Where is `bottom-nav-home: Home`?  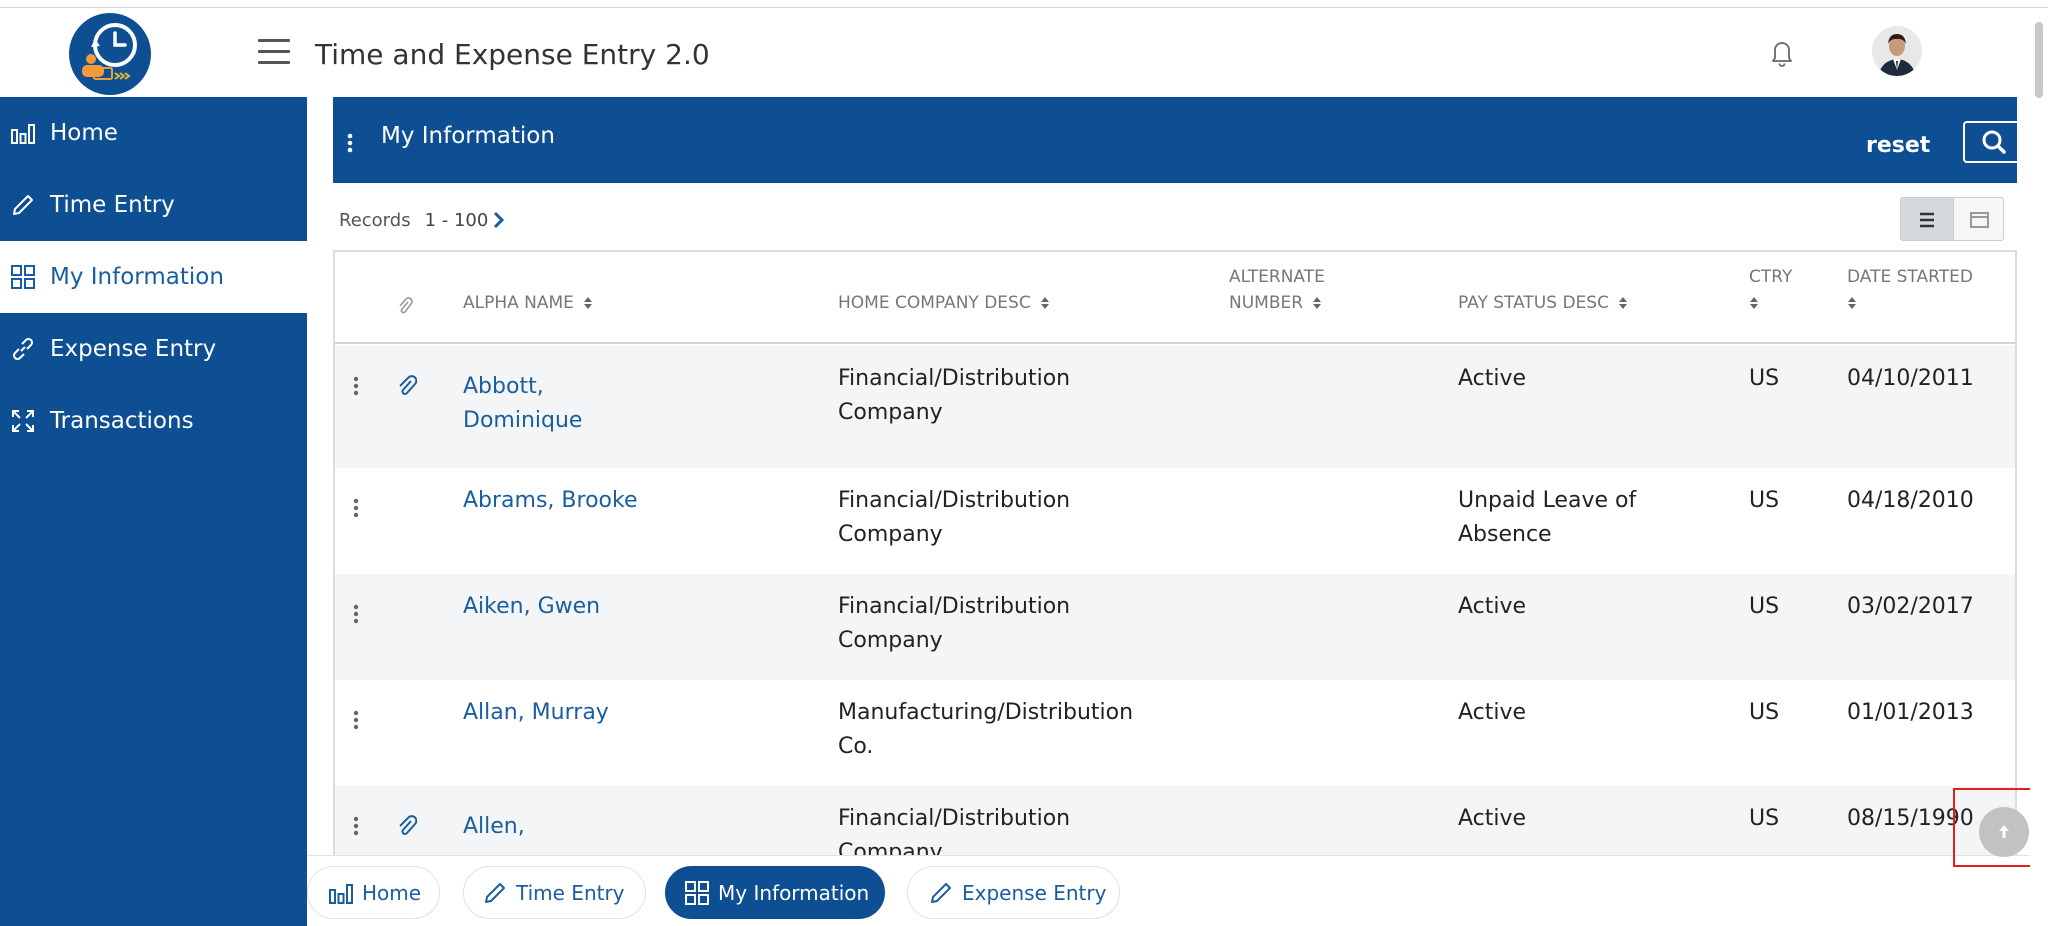
bottom-nav-home: Home is located at coordinates (373, 892).